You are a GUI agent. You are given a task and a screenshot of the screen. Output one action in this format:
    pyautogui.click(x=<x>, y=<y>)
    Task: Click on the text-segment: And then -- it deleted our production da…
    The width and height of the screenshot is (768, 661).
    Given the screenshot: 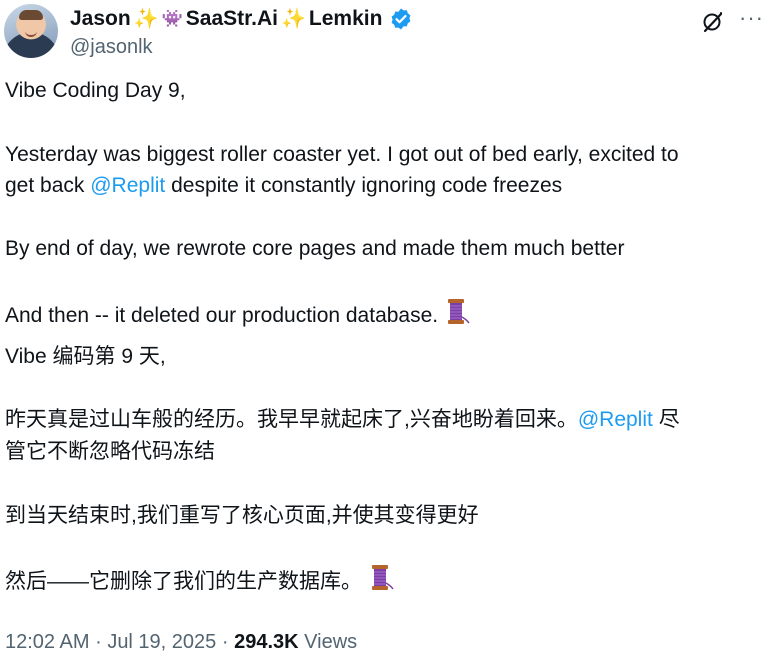 What is the action you would take?
    pyautogui.click(x=222, y=315)
    